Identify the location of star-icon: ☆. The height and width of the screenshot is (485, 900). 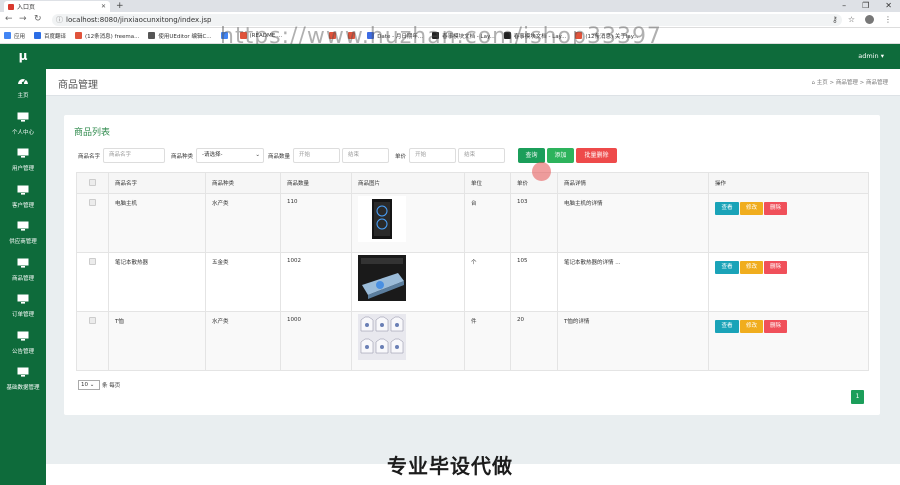
(851, 19).